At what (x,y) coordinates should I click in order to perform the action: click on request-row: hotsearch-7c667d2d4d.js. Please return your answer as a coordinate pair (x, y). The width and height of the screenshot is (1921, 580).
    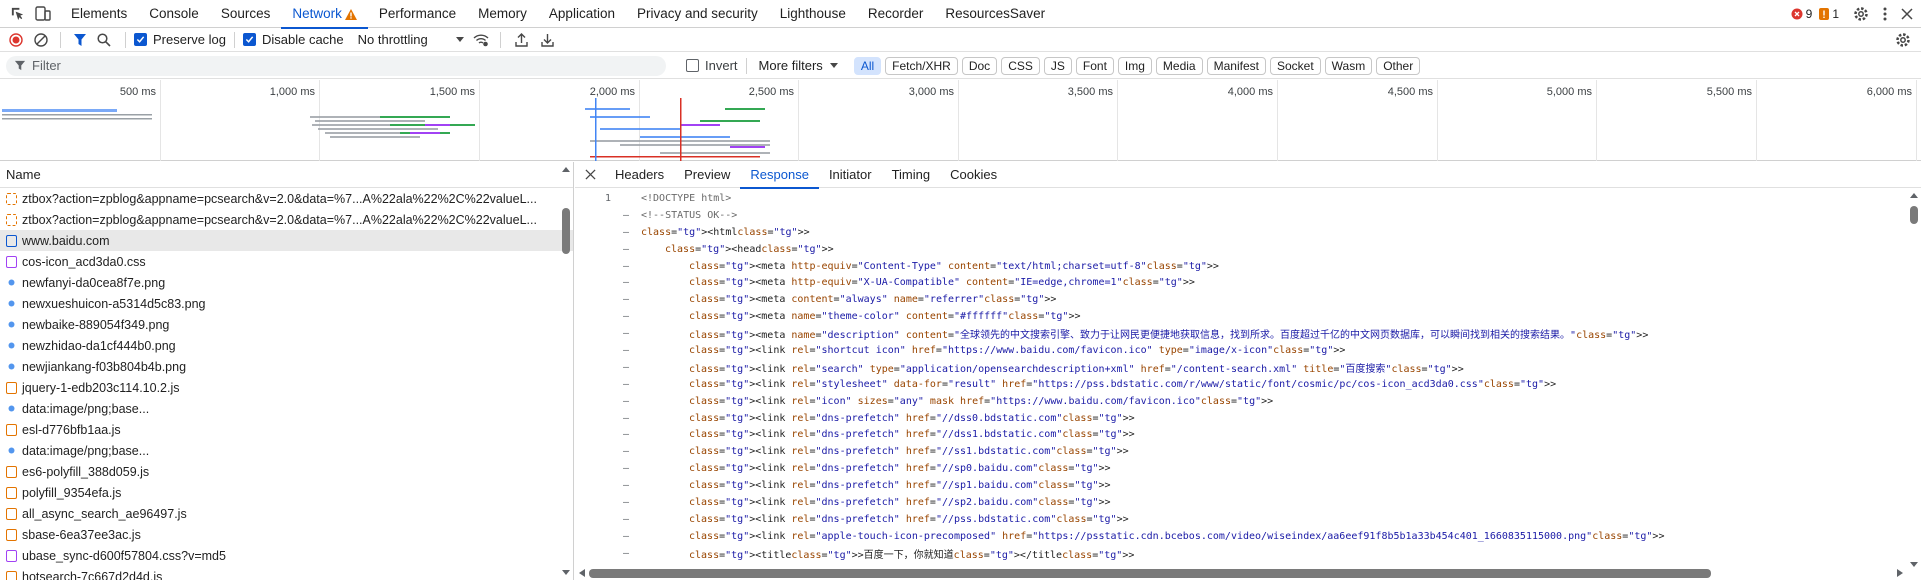
    Looking at the image, I should click on (286, 573).